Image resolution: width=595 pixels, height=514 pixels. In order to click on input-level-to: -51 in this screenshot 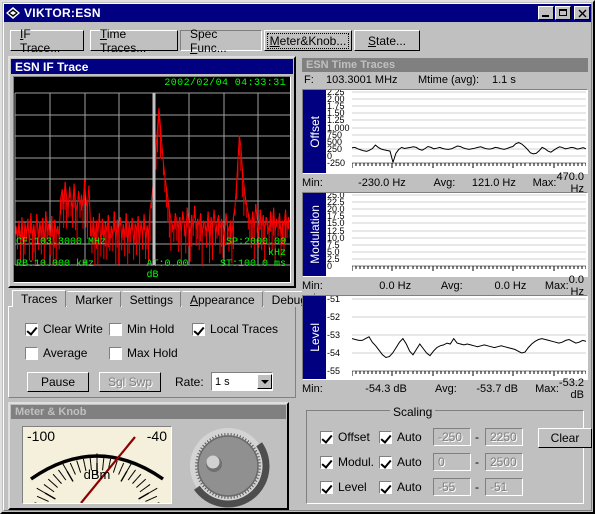, I will do `click(504, 487)`.